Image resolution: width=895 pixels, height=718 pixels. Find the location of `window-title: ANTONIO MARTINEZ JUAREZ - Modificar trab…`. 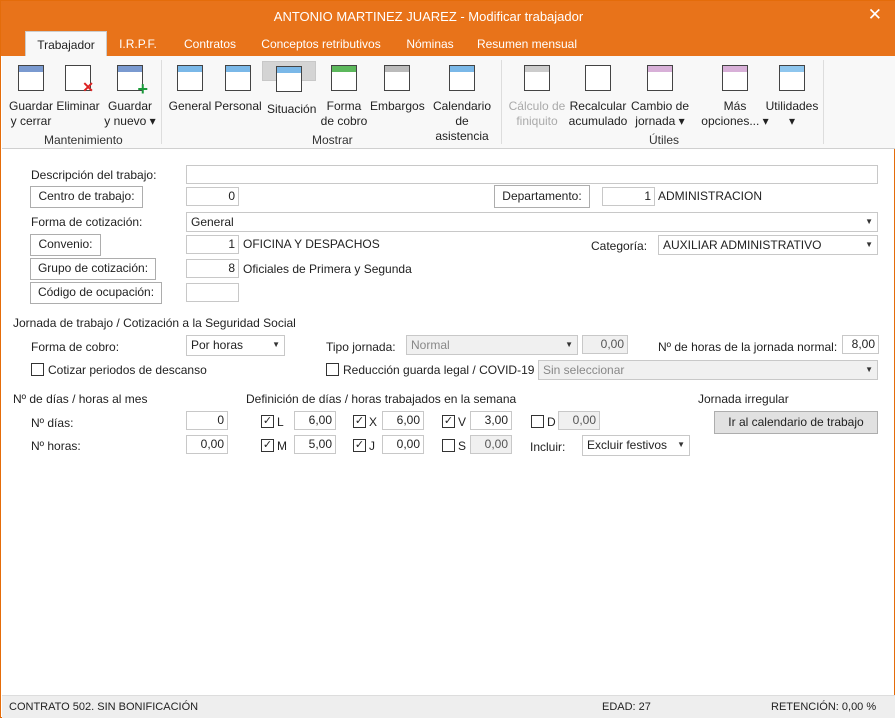

window-title: ANTONIO MARTINEZ JUAREZ - Modificar trab… is located at coordinates (428, 16).